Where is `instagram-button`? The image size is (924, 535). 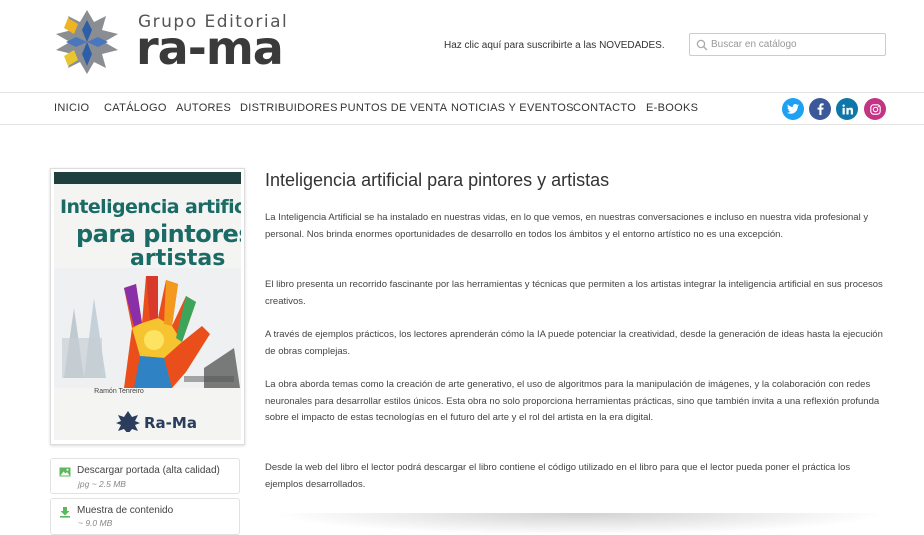 instagram-button is located at coordinates (875, 109).